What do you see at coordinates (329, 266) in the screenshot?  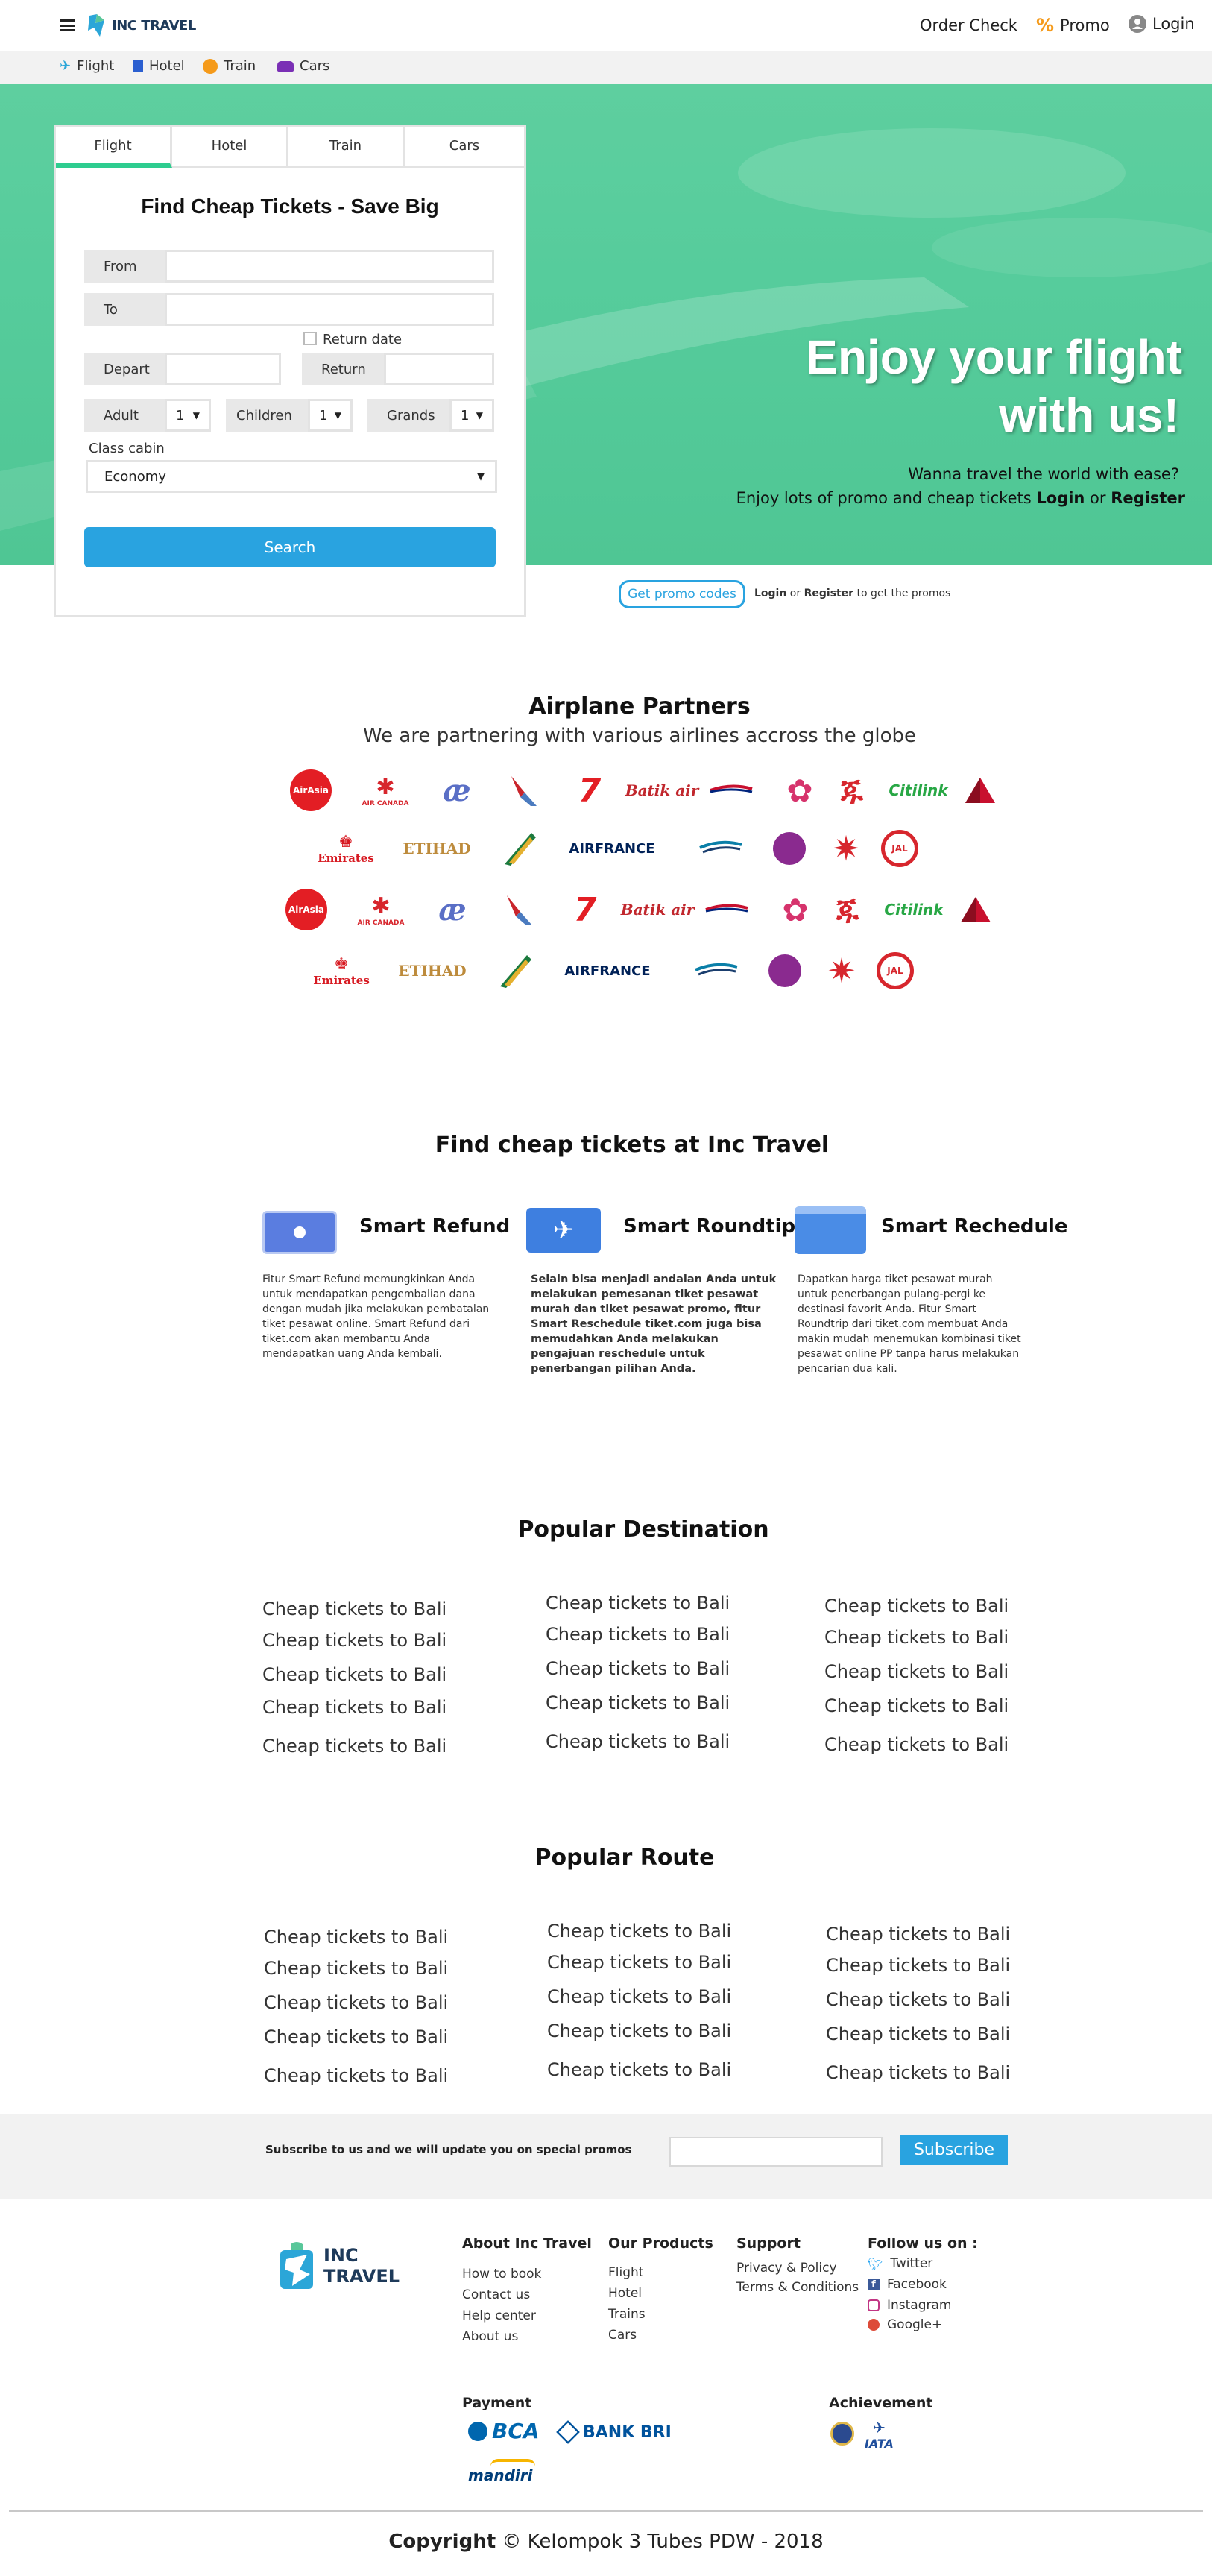 I see `from-input` at bounding box center [329, 266].